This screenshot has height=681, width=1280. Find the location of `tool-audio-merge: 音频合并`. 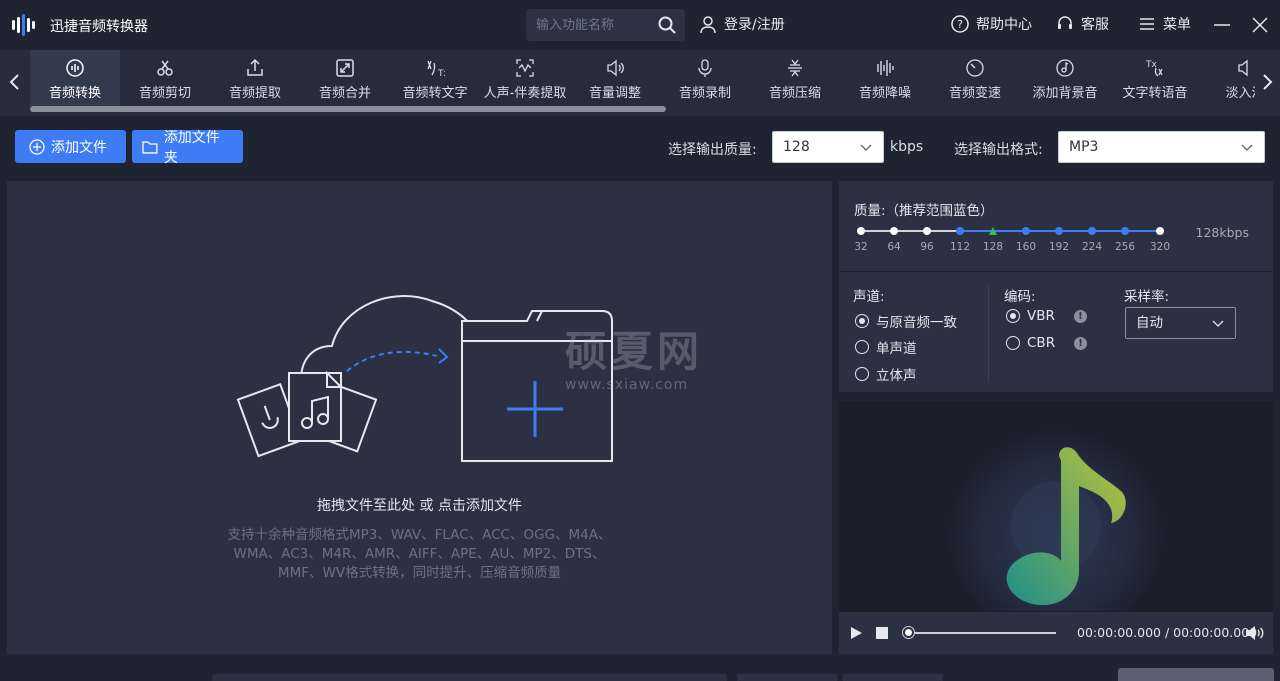

tool-audio-merge: 音频合并 is located at coordinates (345, 78).